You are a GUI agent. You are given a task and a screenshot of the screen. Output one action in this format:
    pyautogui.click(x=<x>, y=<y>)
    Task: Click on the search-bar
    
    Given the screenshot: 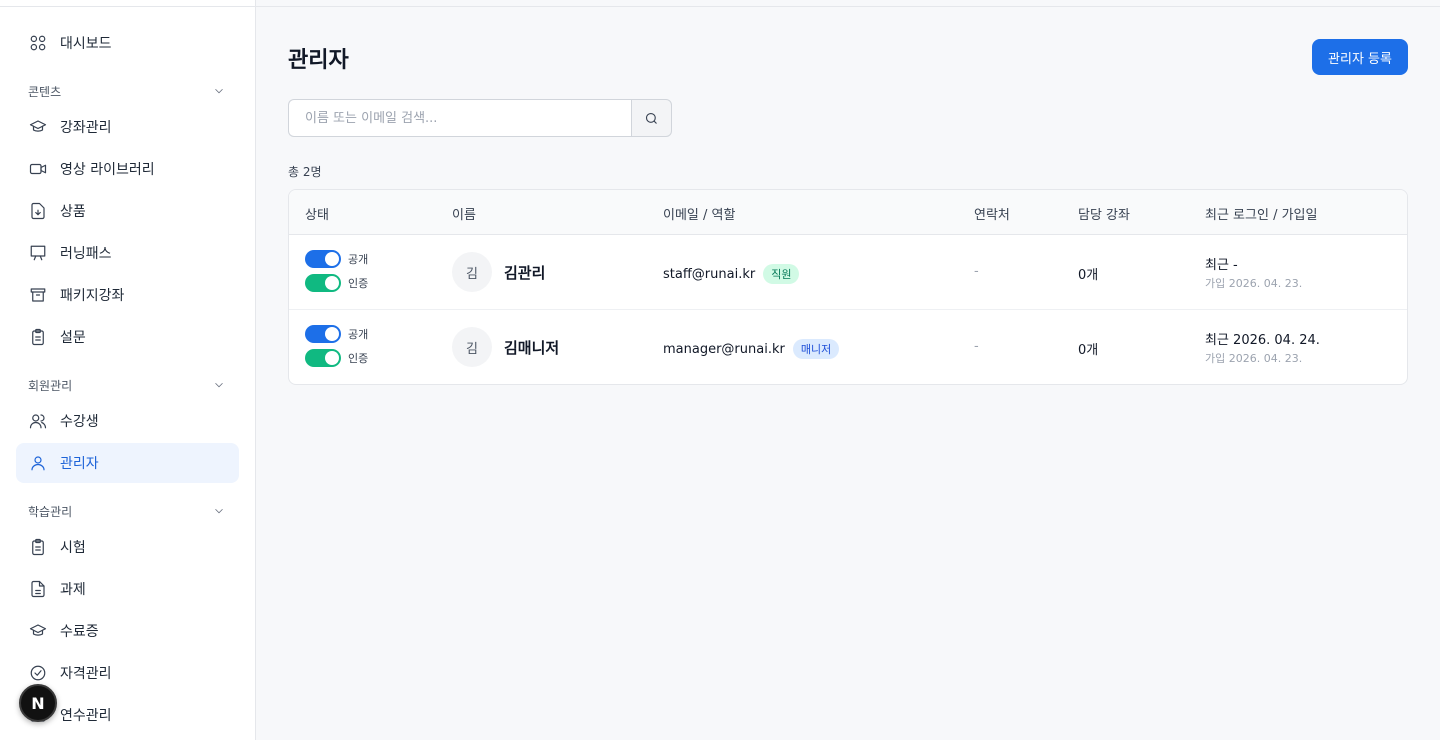 What is the action you would take?
    pyautogui.click(x=480, y=118)
    